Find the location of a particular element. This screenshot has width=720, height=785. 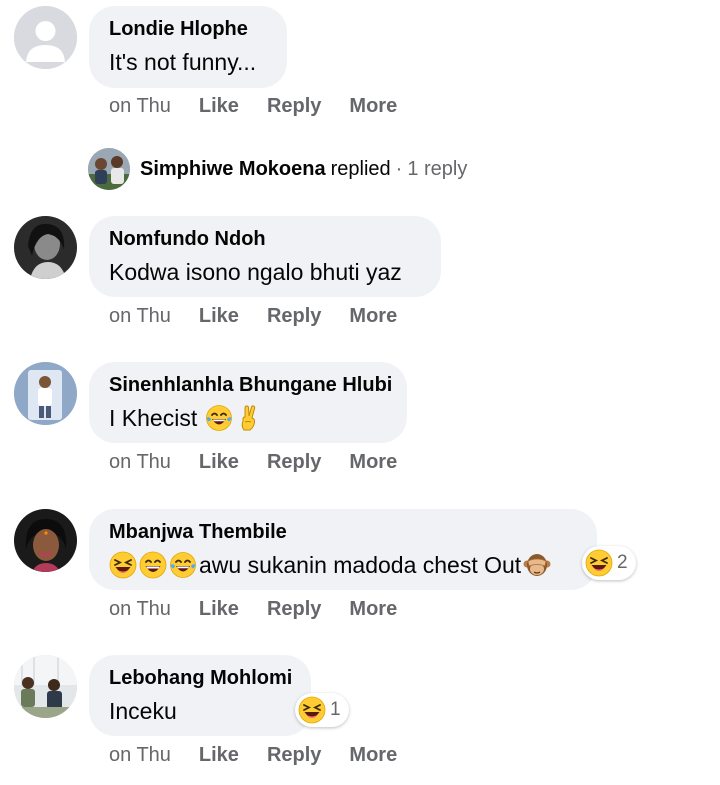

grinning-emoji is located at coordinates (153, 565).